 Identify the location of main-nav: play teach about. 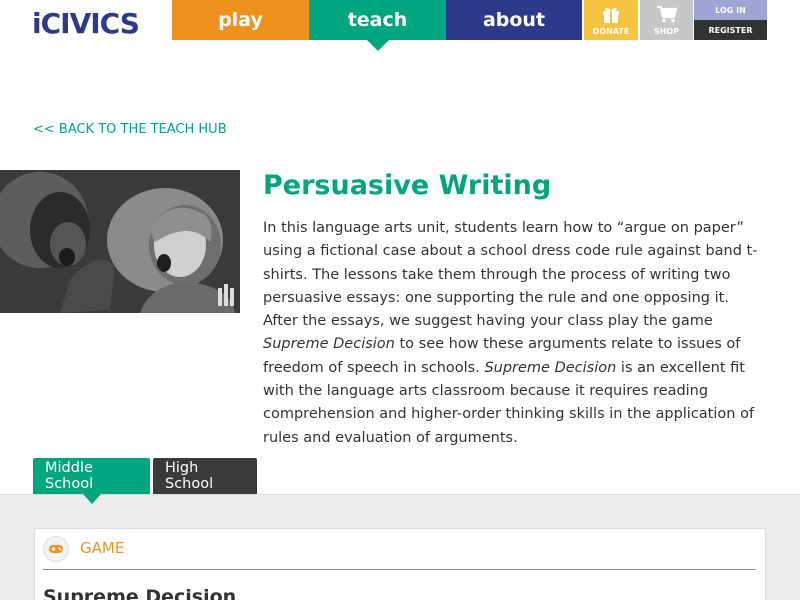
(377, 25).